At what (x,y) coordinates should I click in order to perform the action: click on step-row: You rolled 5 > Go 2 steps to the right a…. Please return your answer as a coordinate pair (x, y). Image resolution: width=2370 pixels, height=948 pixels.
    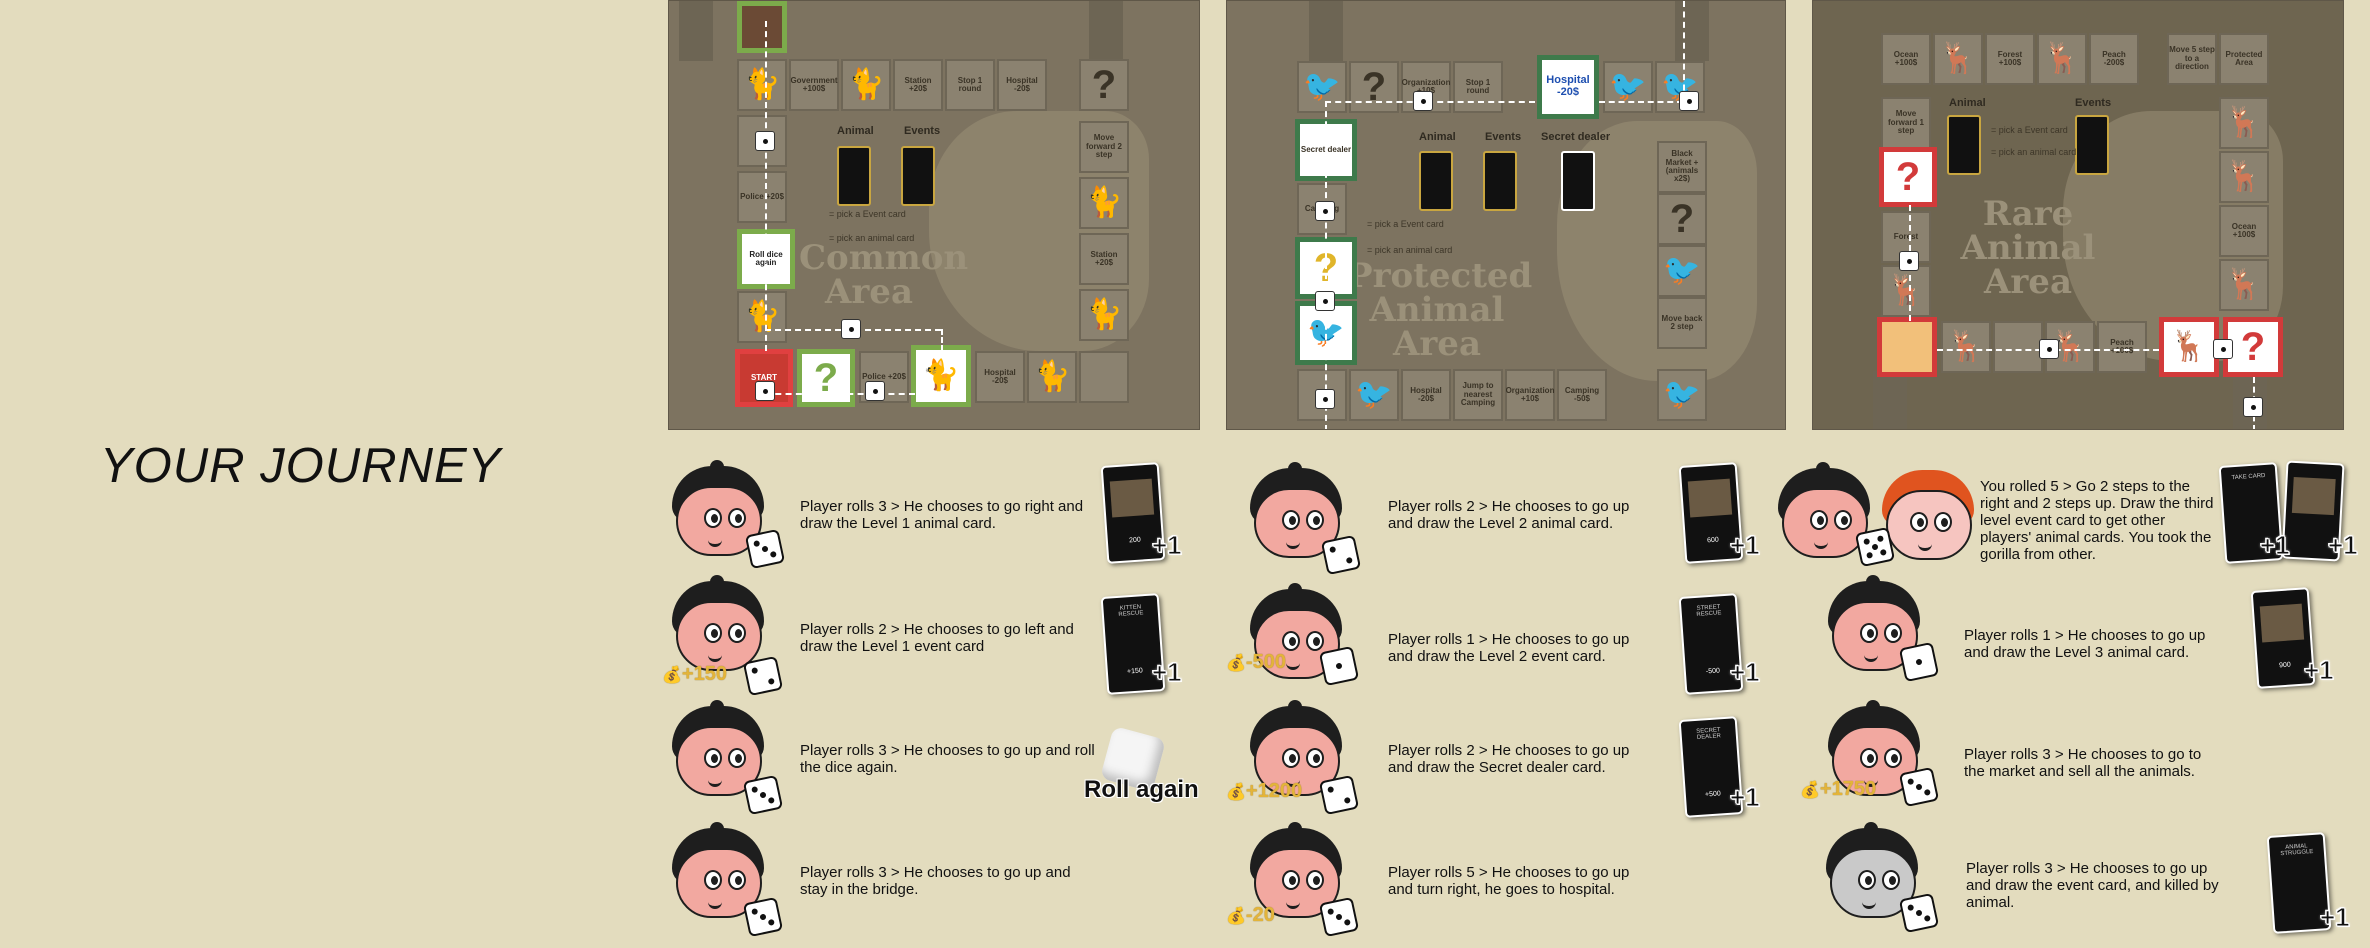
    Looking at the image, I should click on (2073, 510).